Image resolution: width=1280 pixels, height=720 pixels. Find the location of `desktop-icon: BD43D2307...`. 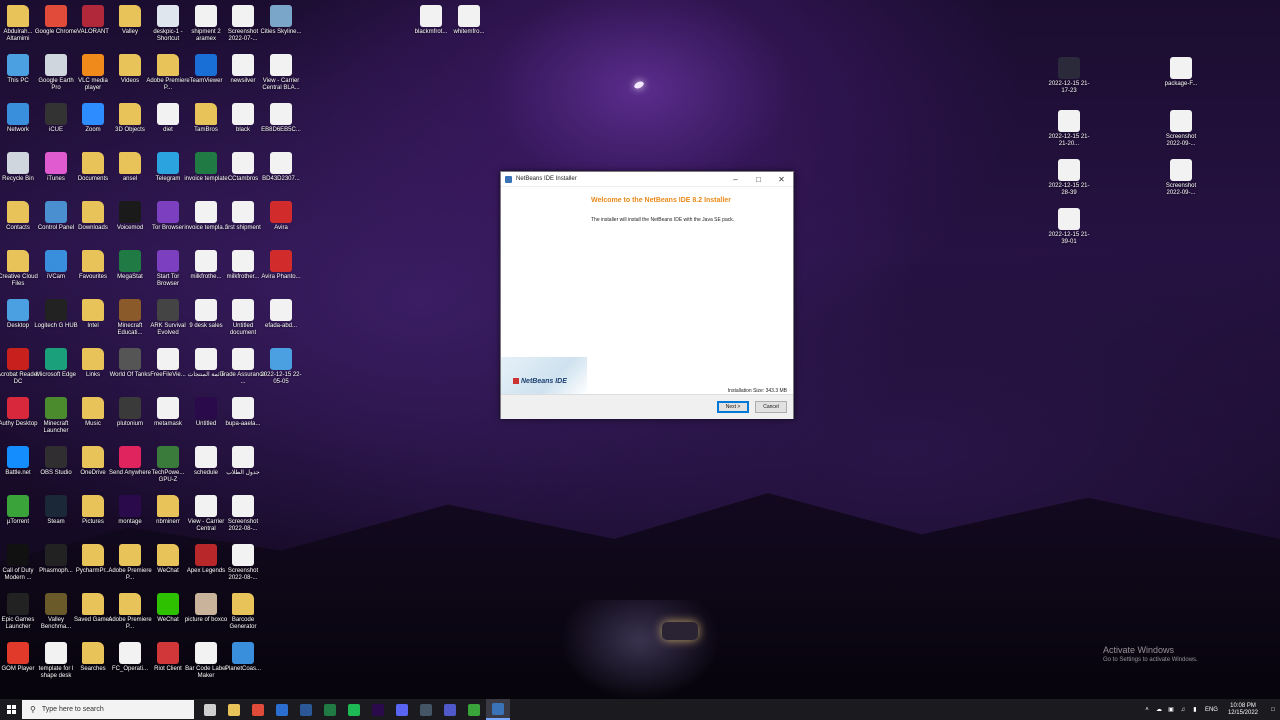

desktop-icon: BD43D2307... is located at coordinates (281, 176).